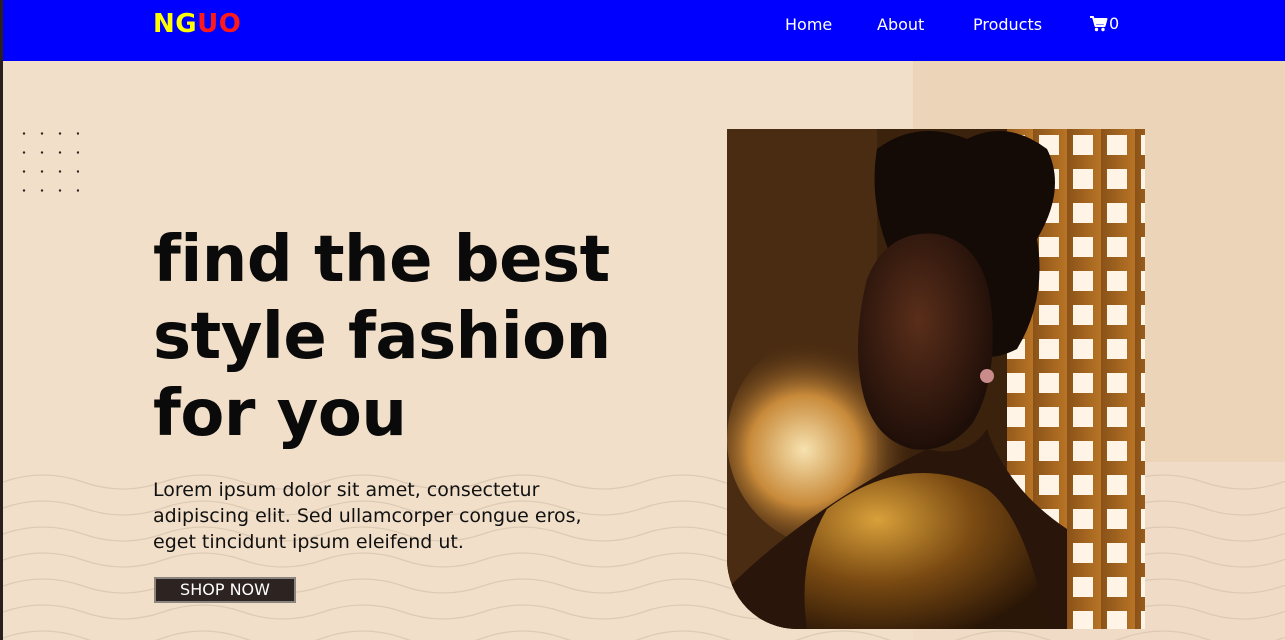  Describe the element at coordinates (900, 24) in the screenshot. I see `nav-link-about: About` at that location.